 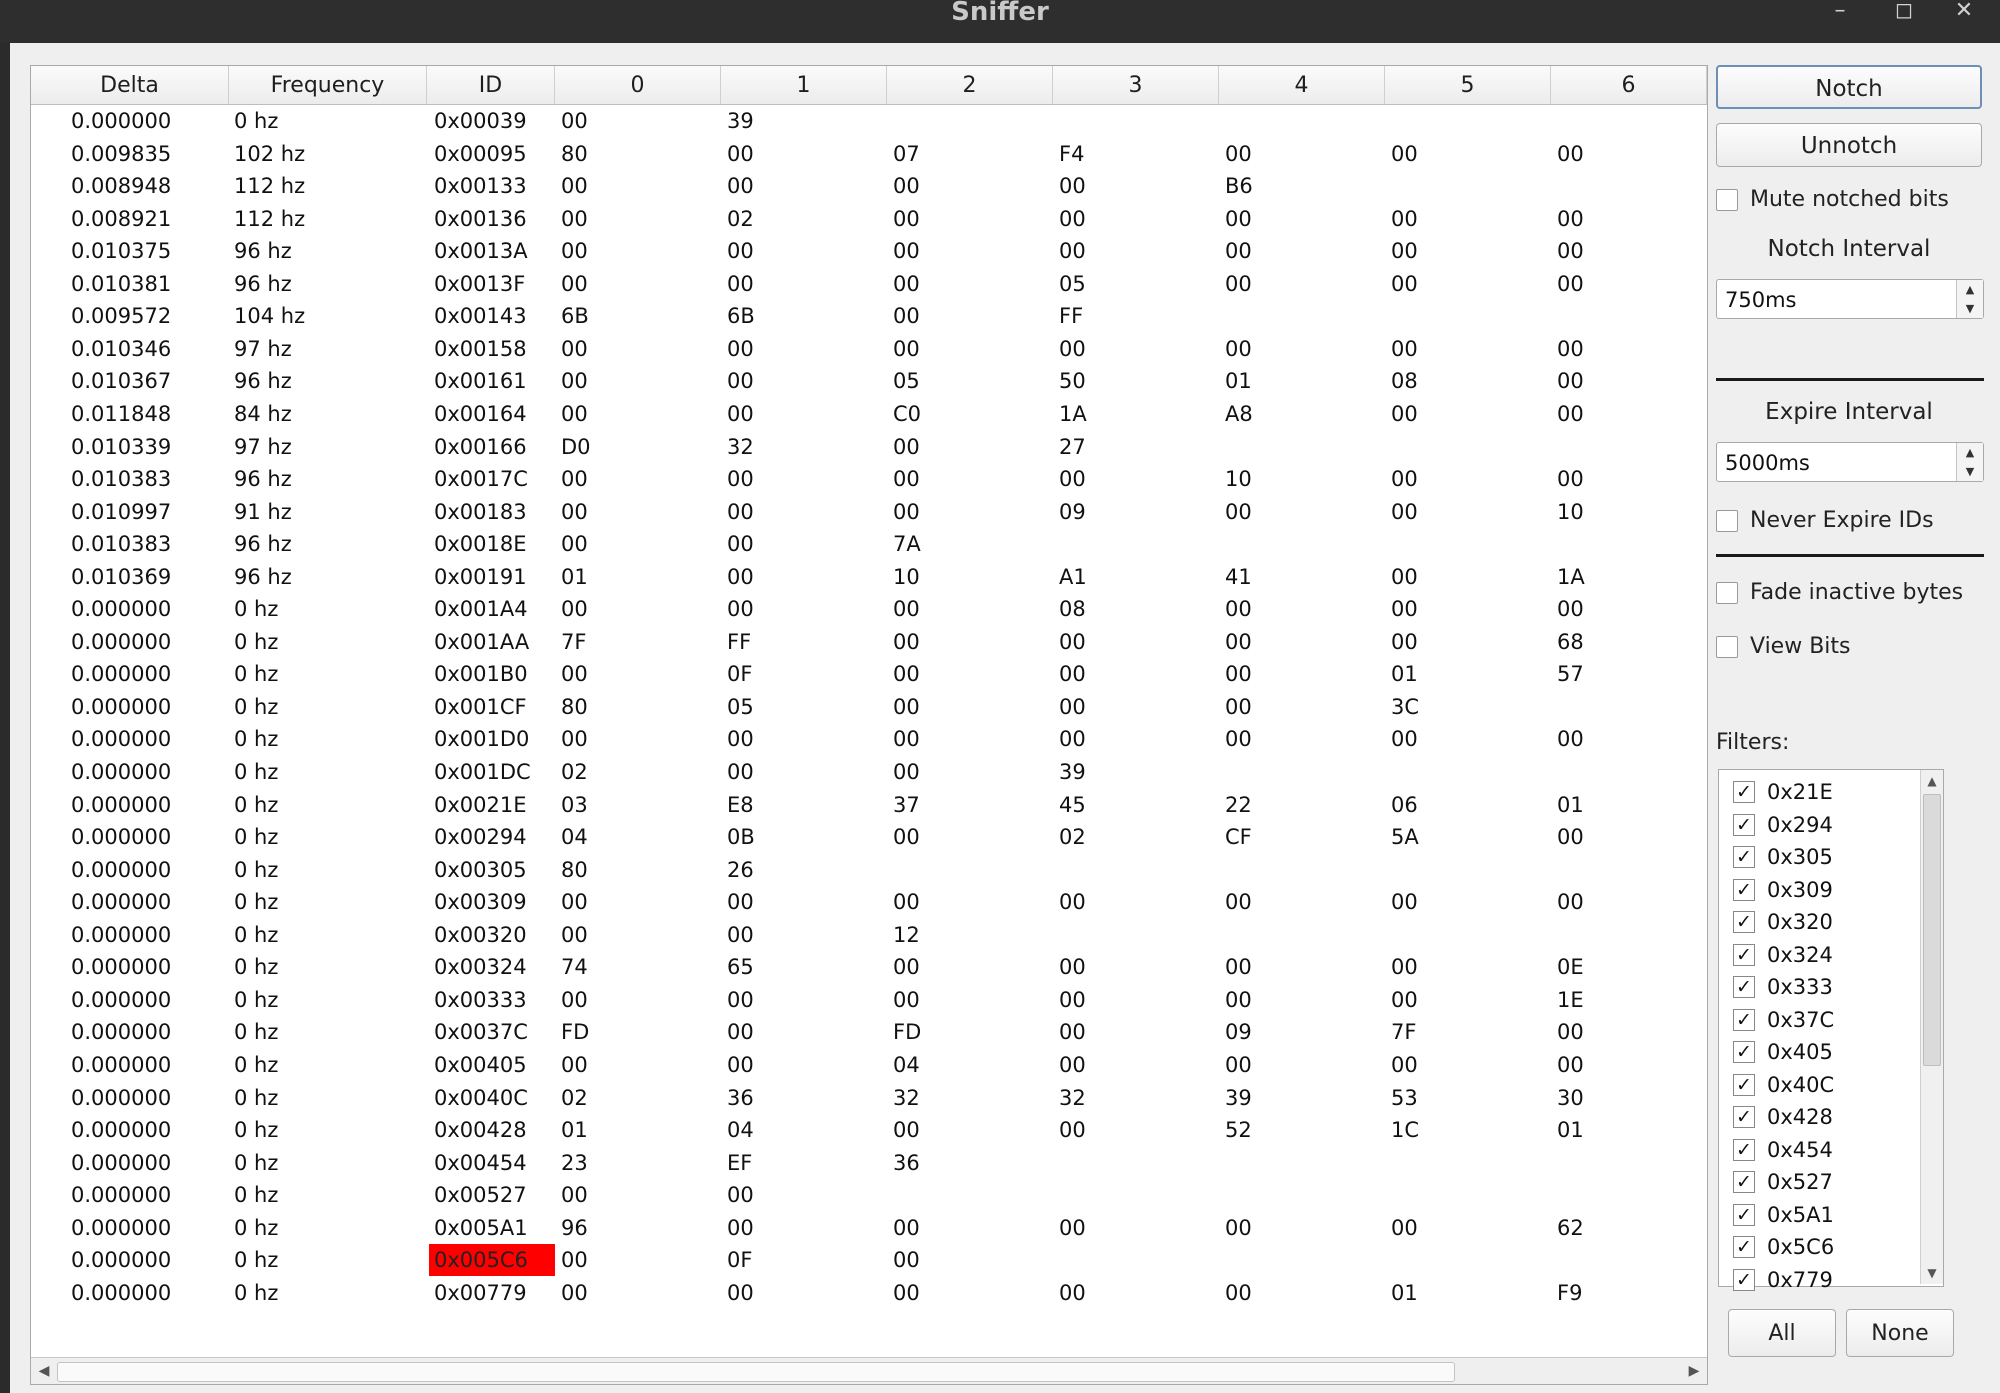 What do you see at coordinates (1840, 12) in the screenshot?
I see `minimize-icon: –` at bounding box center [1840, 12].